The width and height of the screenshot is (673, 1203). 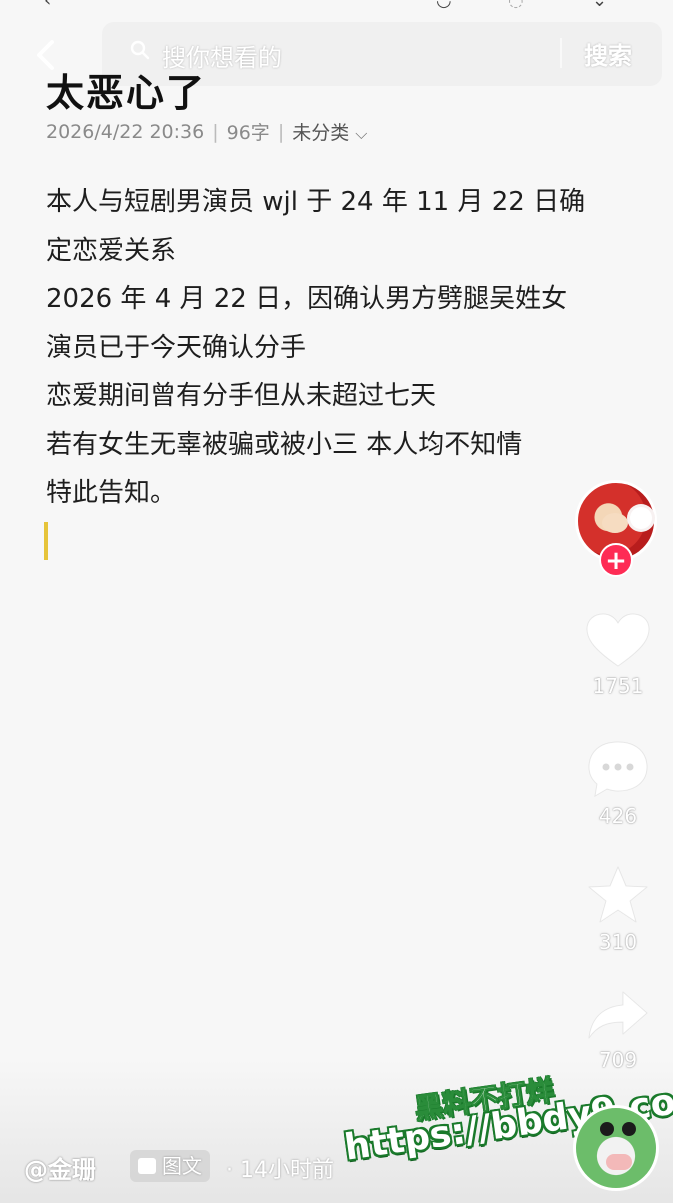 What do you see at coordinates (516, 5) in the screenshot?
I see `loading-icon: ◌` at bounding box center [516, 5].